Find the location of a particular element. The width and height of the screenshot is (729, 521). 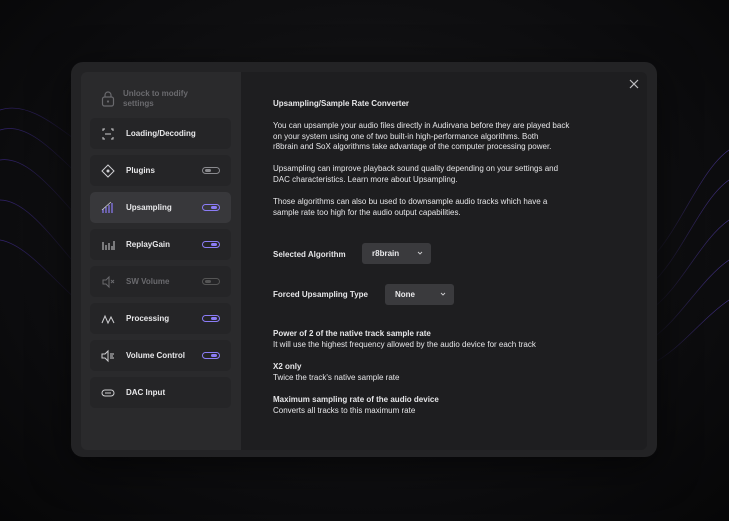

lock-icon is located at coordinates (108, 99).